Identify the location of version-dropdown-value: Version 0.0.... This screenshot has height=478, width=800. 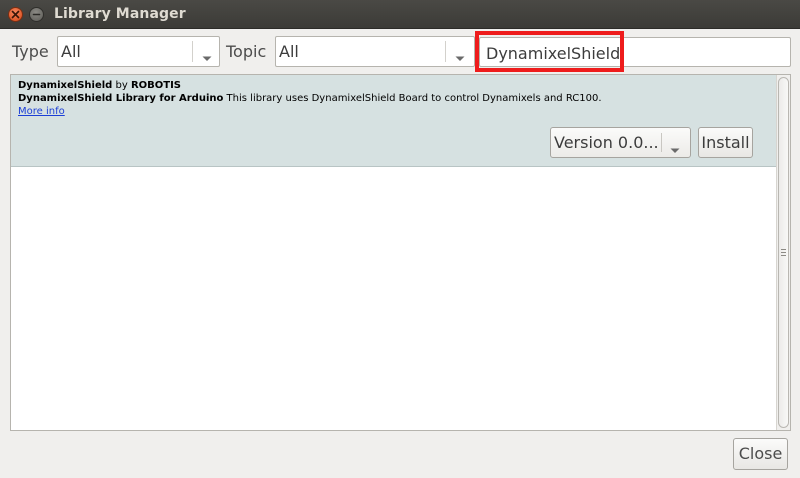
(606, 142).